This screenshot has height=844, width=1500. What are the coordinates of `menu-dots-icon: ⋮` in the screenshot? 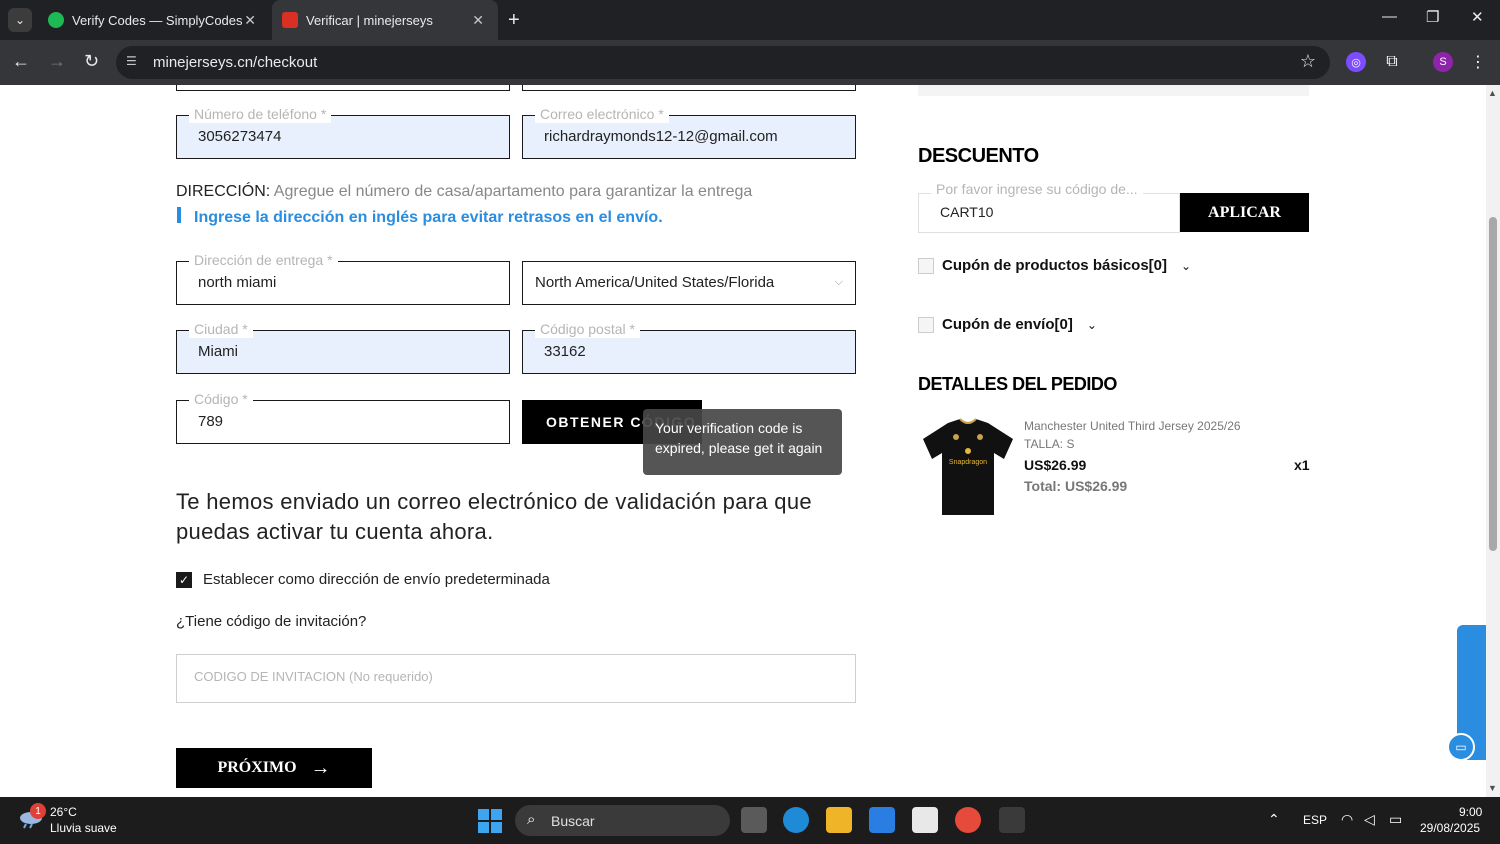 It's located at (1478, 62).